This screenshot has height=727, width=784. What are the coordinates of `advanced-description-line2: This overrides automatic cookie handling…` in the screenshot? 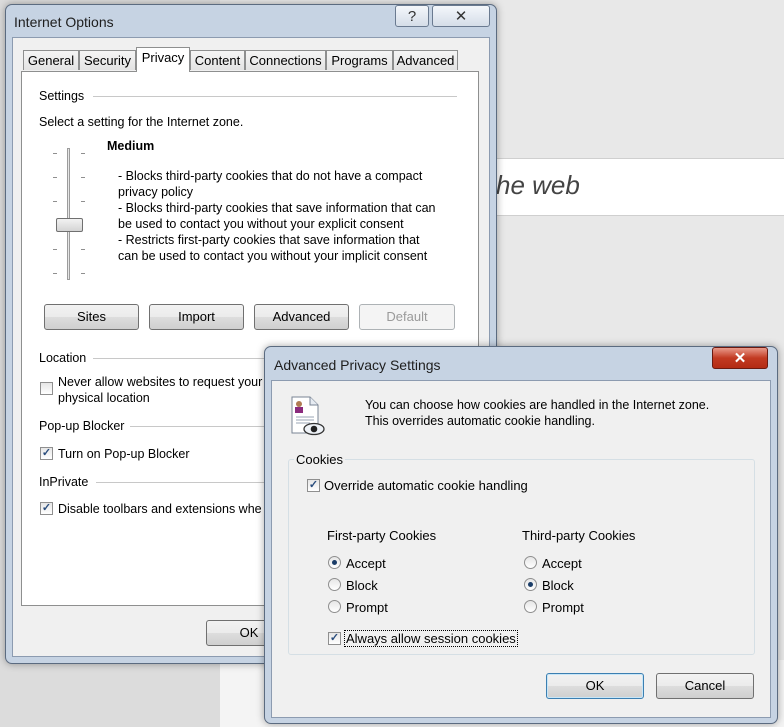 It's located at (480, 421).